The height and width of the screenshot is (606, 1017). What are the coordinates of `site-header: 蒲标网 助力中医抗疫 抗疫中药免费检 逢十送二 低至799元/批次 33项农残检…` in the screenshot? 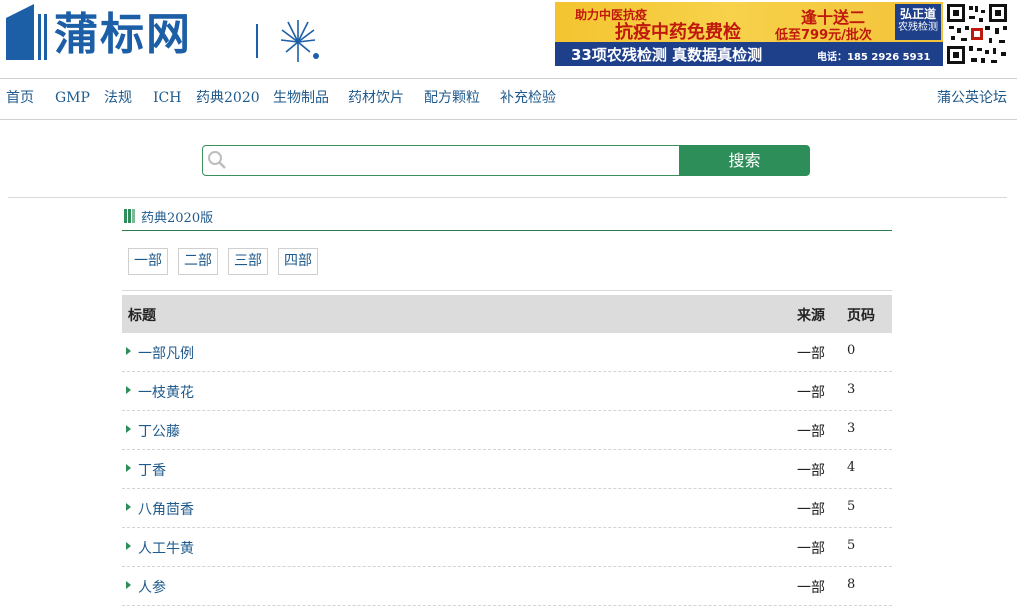 It's located at (508, 39).